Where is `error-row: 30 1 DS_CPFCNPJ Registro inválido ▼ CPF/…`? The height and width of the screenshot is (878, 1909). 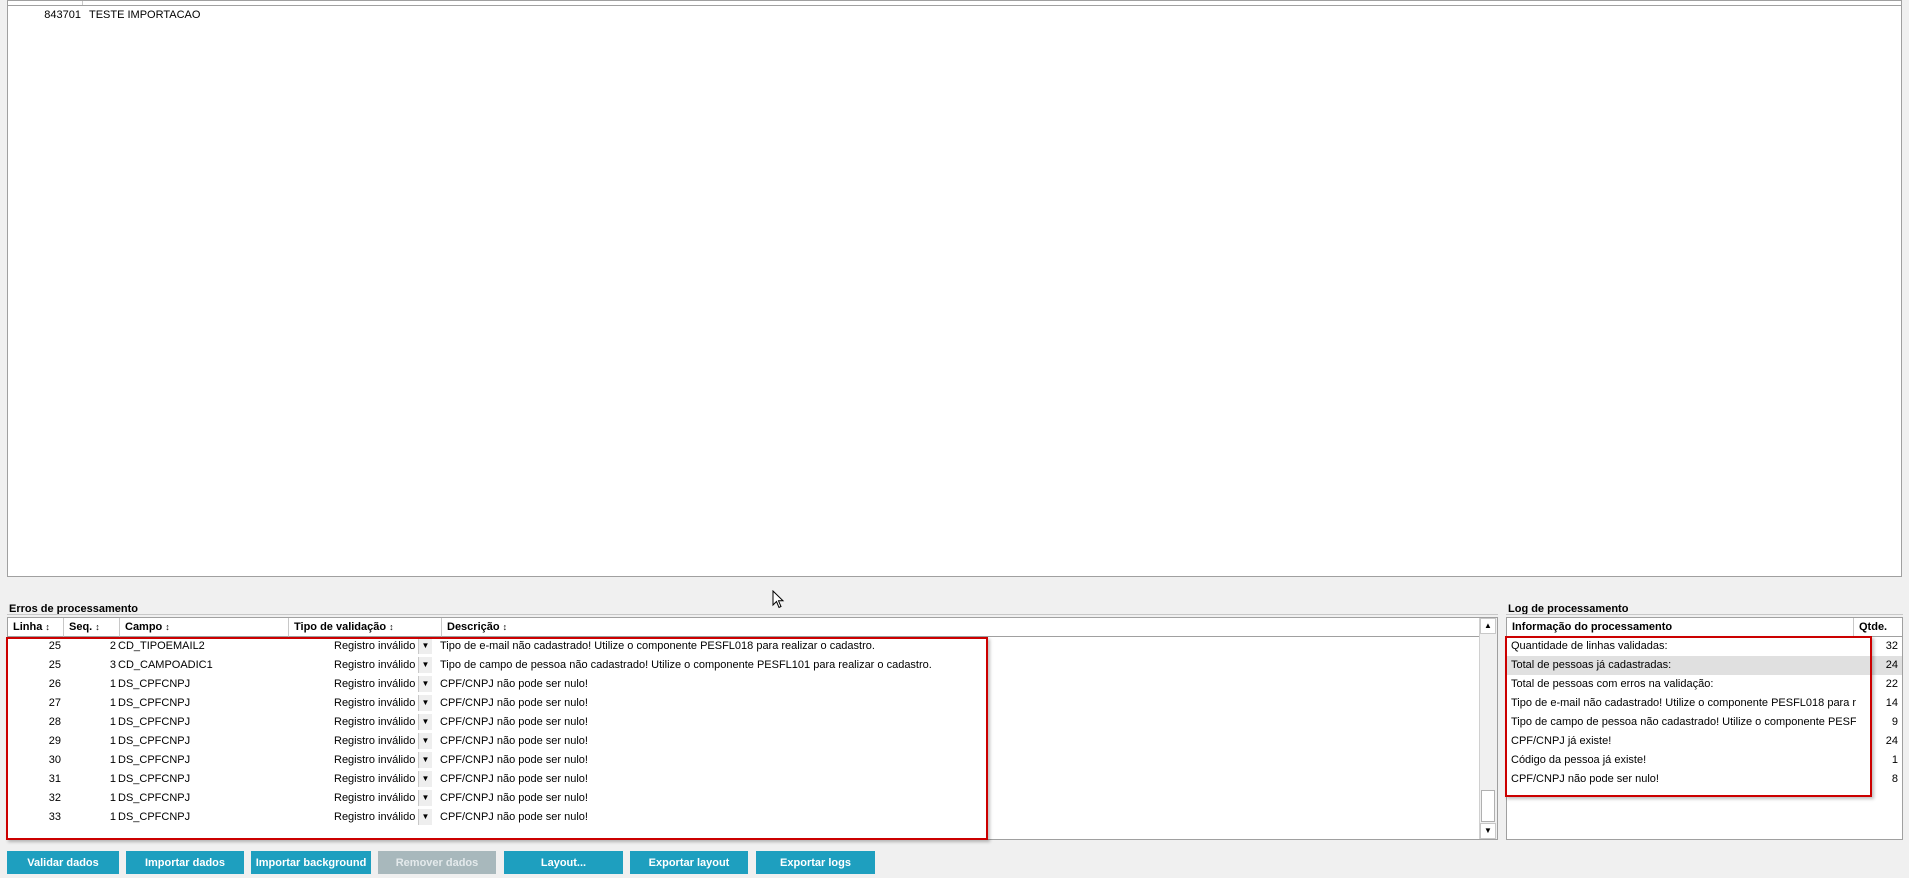 error-row: 30 1 DS_CPFCNPJ Registro inválido ▼ CPF/… is located at coordinates (745, 760).